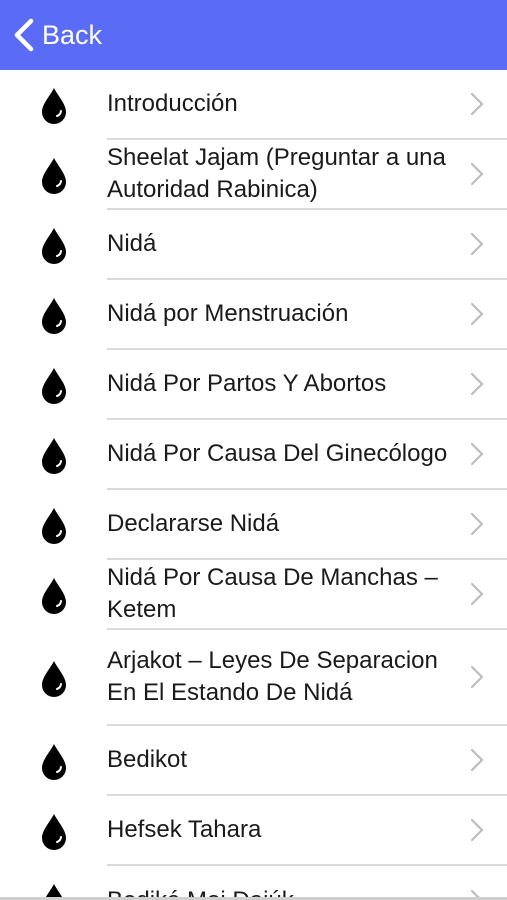 This screenshot has width=507, height=900. What do you see at coordinates (184, 829) in the screenshot?
I see `list-item-label: Hefsek Tahara` at bounding box center [184, 829].